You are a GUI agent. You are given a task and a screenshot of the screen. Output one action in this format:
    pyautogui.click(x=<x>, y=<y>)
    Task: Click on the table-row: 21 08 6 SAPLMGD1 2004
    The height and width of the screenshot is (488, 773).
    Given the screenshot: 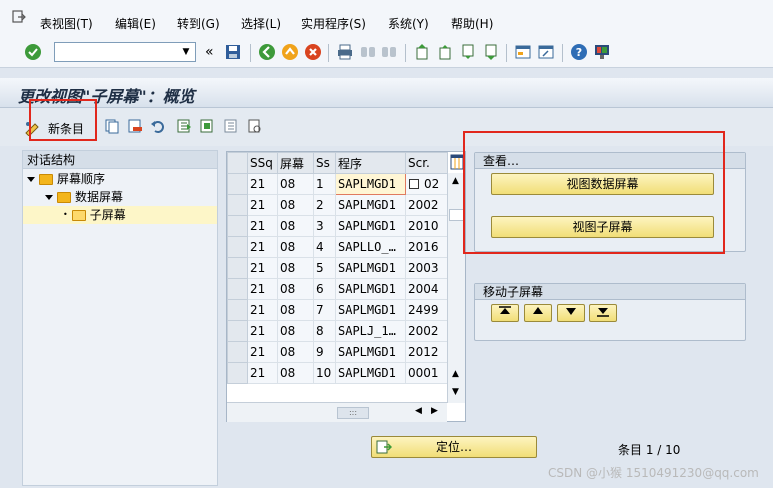 What is the action you would take?
    pyautogui.click(x=337, y=289)
    